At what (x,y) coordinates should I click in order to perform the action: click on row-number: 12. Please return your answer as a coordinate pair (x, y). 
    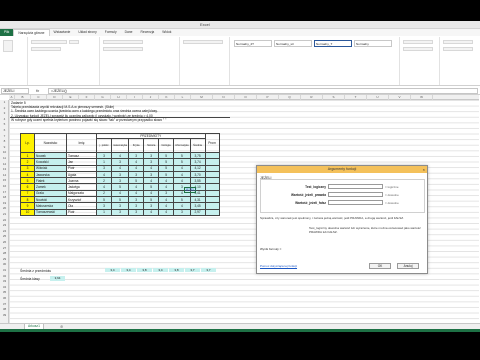
    Looking at the image, I should click on (4, 164).